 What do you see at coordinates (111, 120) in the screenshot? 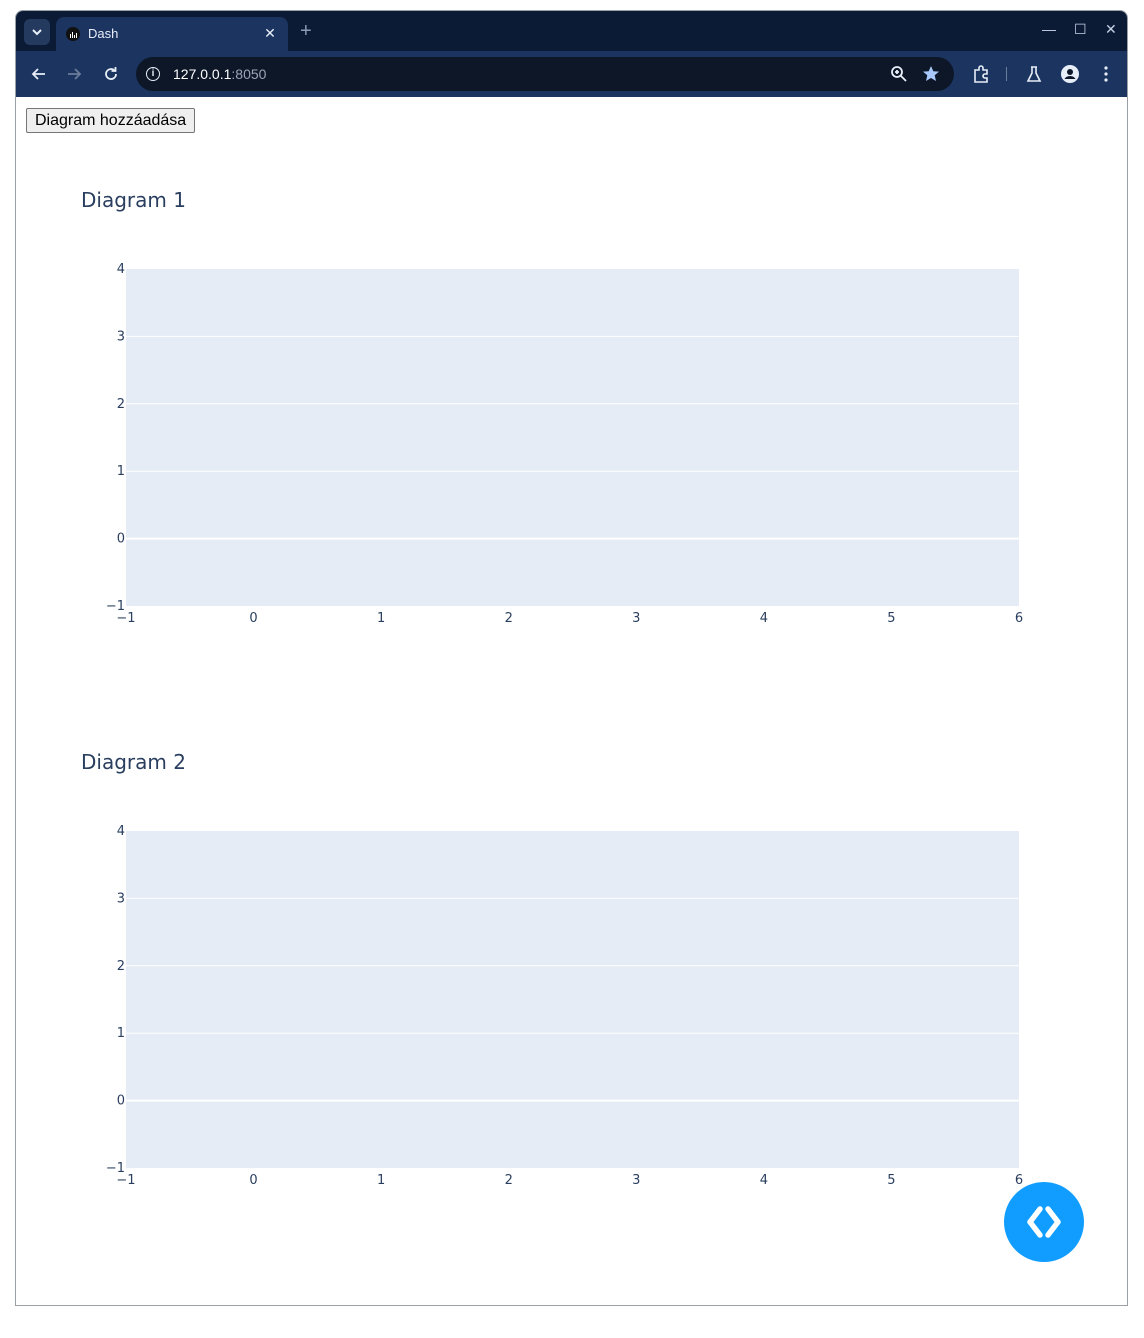
I see `add-diagram-button: Diagram hozzáadása` at bounding box center [111, 120].